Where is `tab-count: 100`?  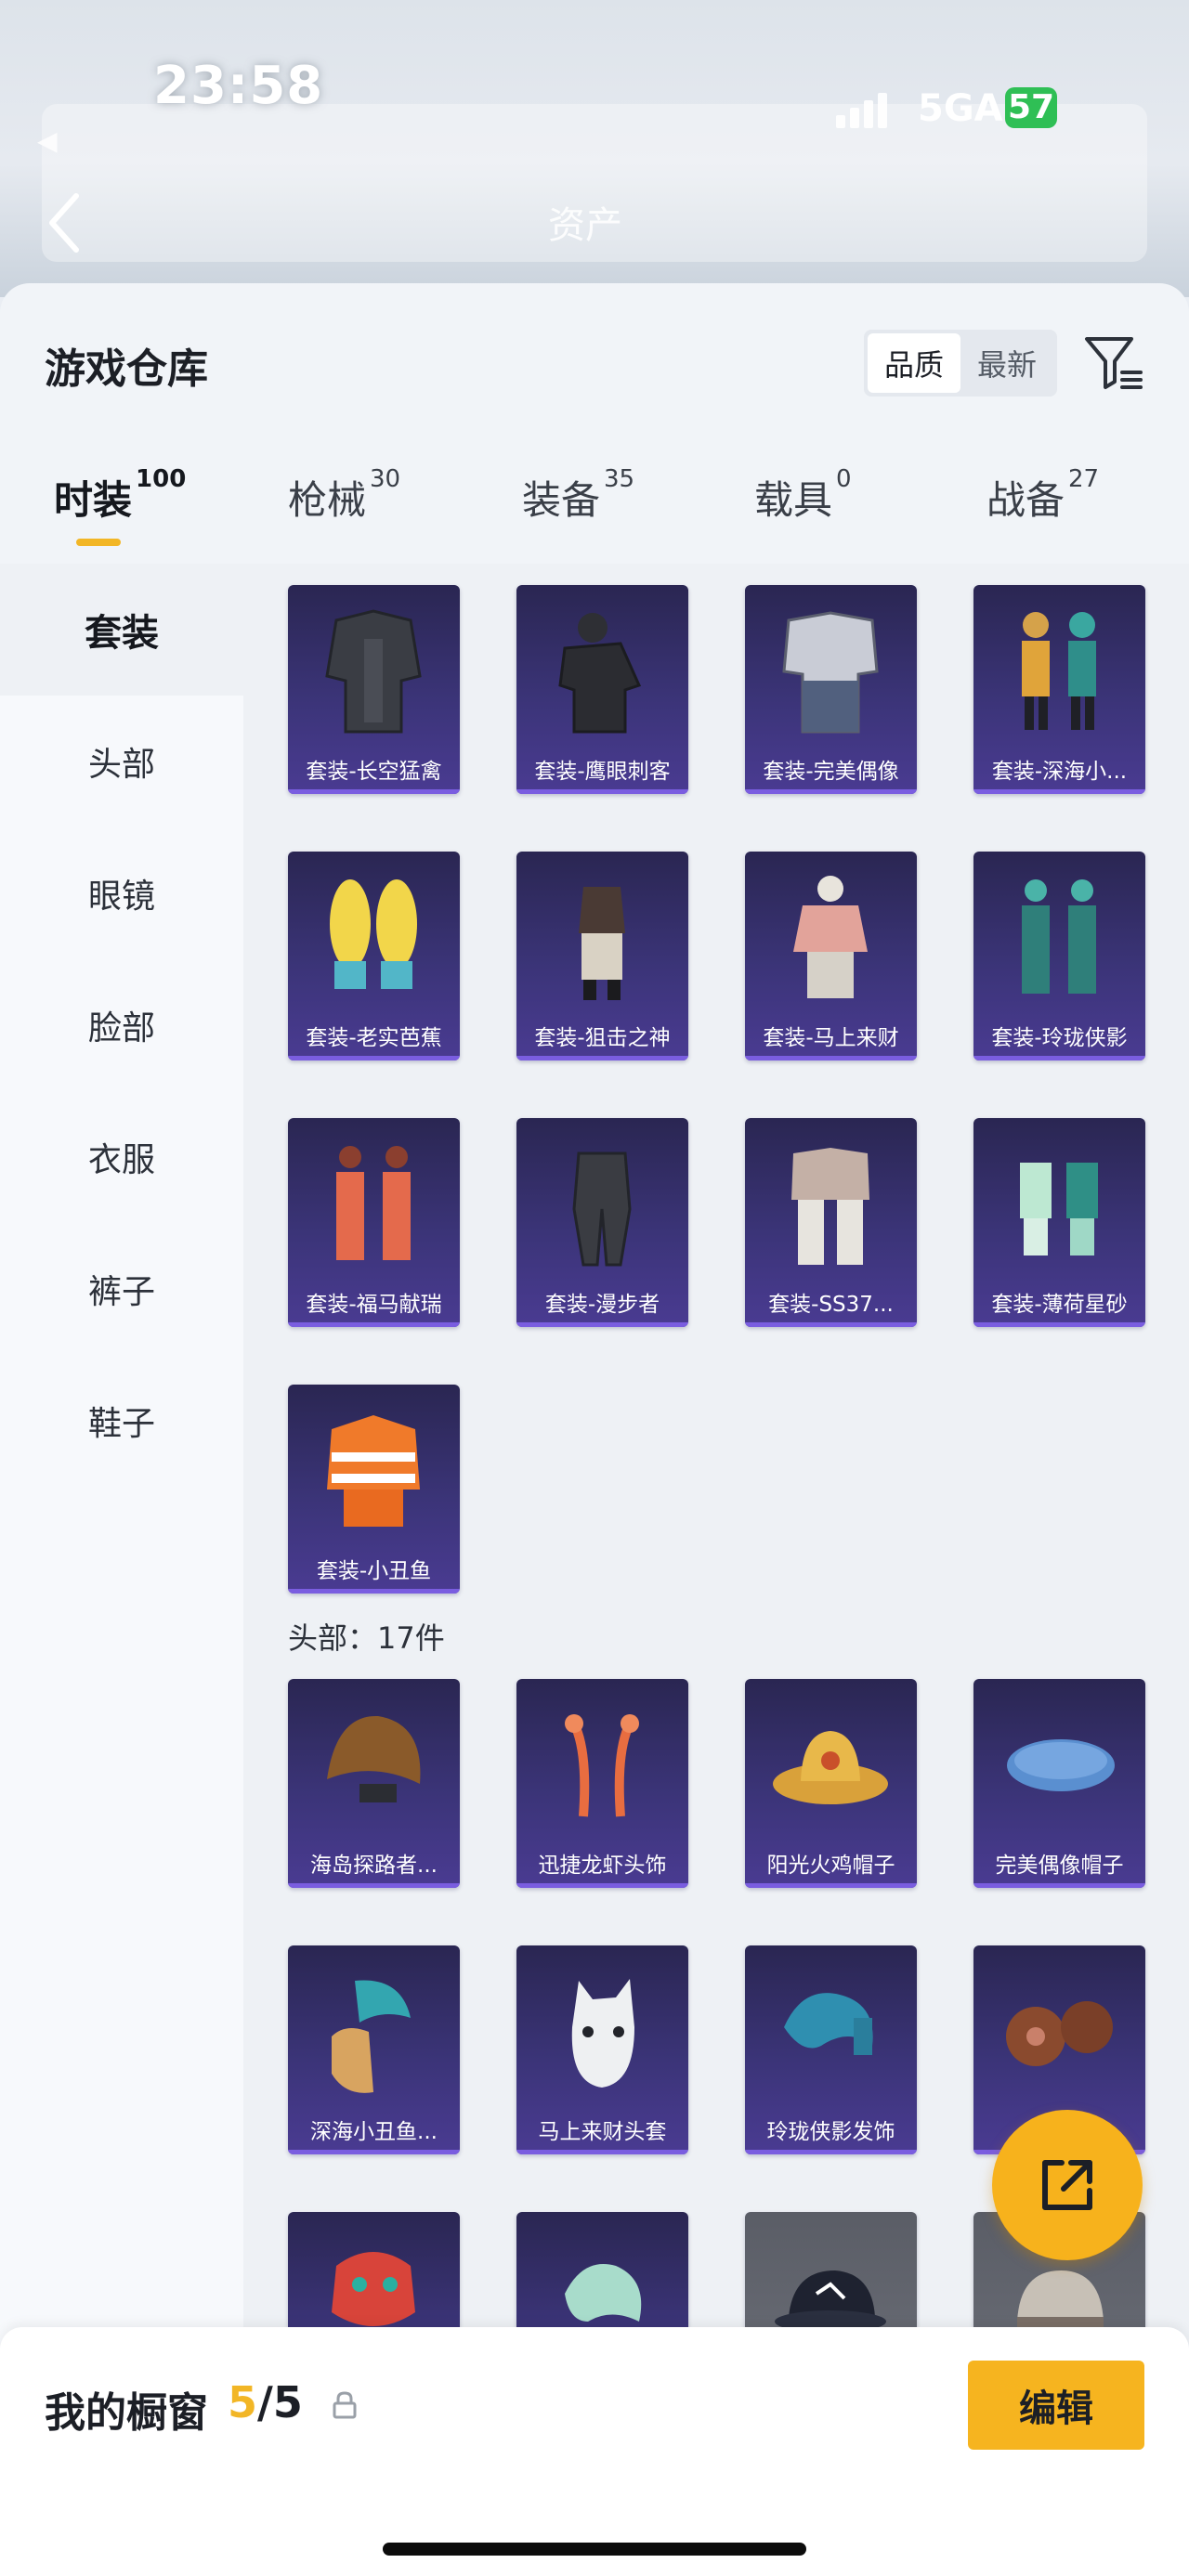
tab-count: 100 is located at coordinates (161, 479).